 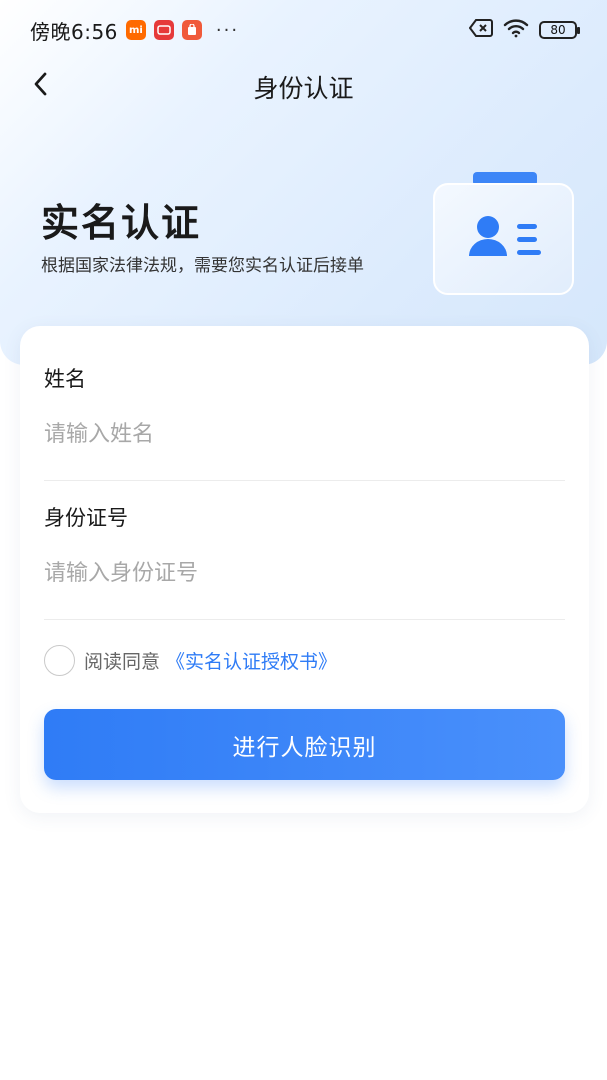 I want to click on name-input, so click(x=304, y=434).